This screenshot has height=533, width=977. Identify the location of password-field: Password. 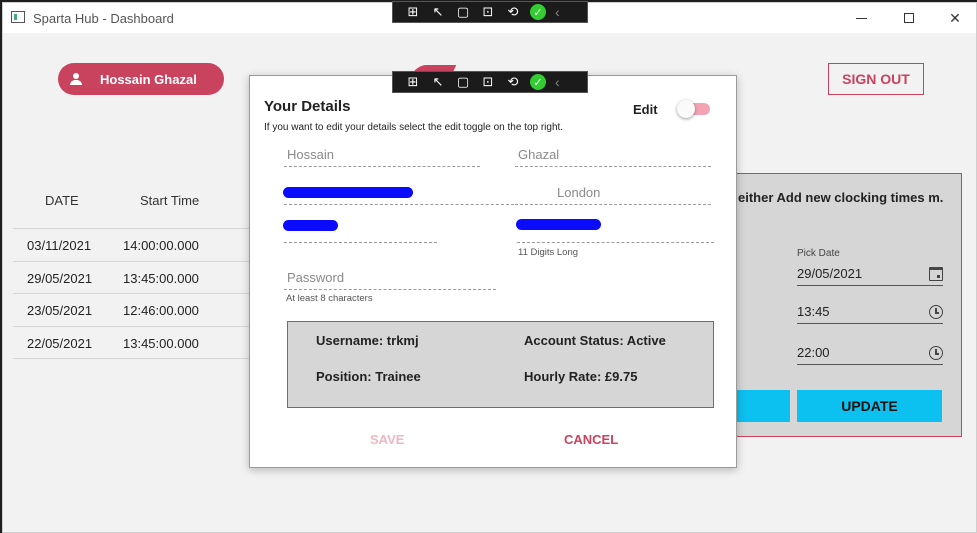
(390, 279).